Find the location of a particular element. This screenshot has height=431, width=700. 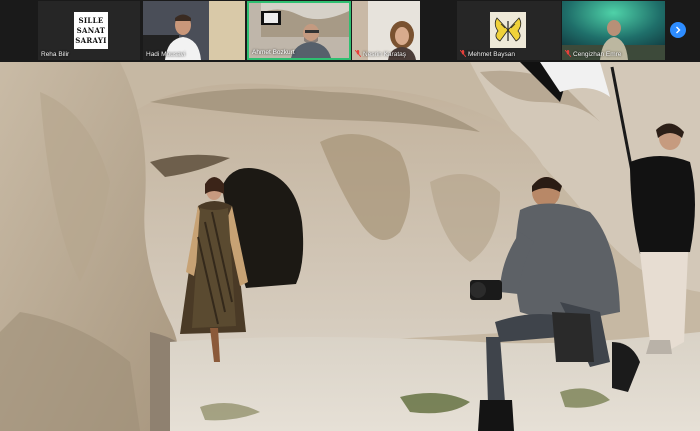

participant-name: Nesrin Karataş is located at coordinates (380, 54).